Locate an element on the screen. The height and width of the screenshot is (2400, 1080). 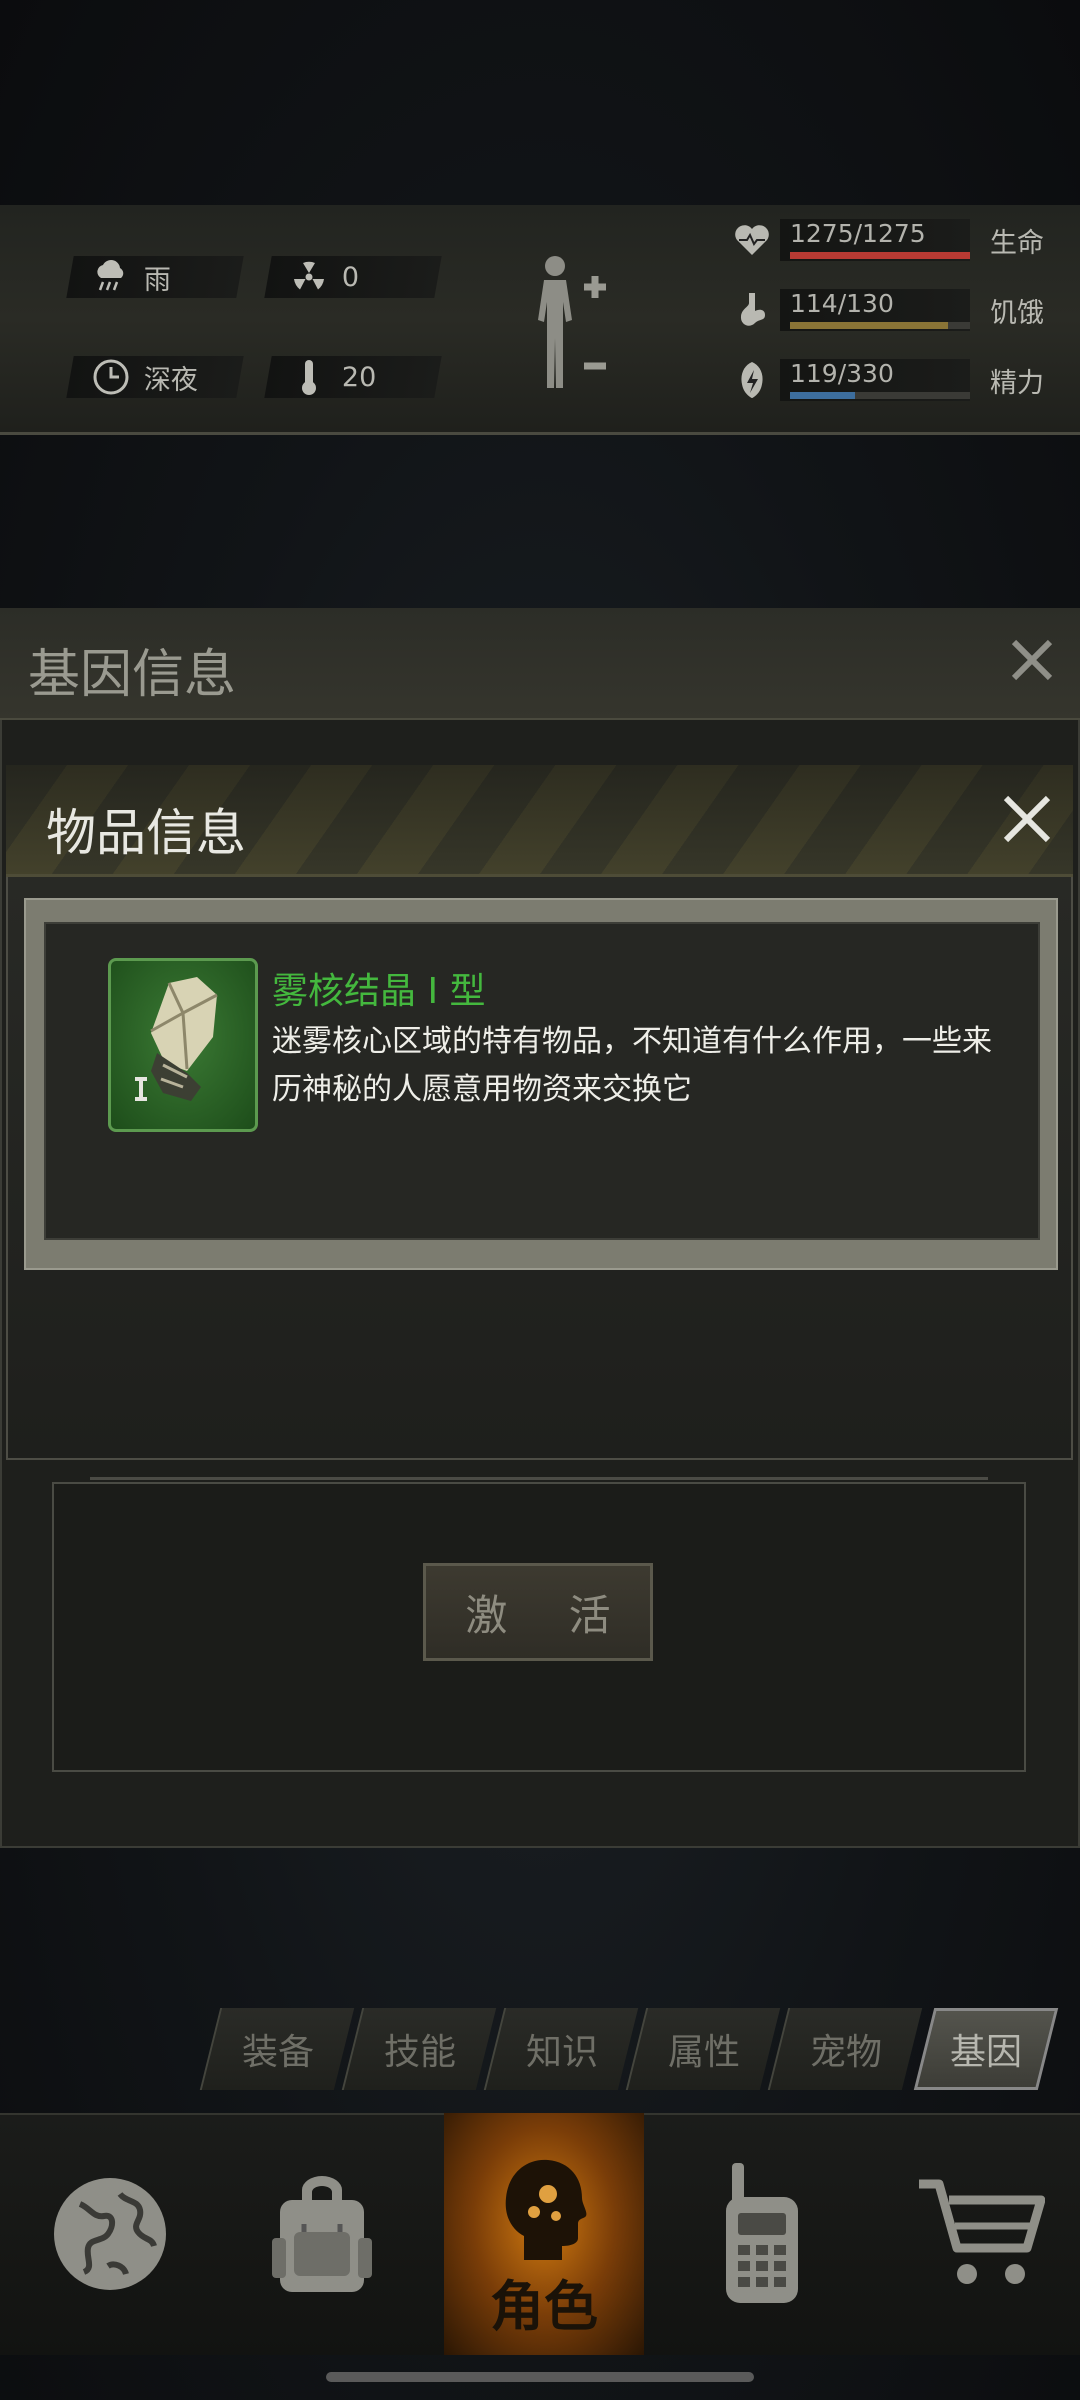
temperature-value: 20 is located at coordinates (359, 377).